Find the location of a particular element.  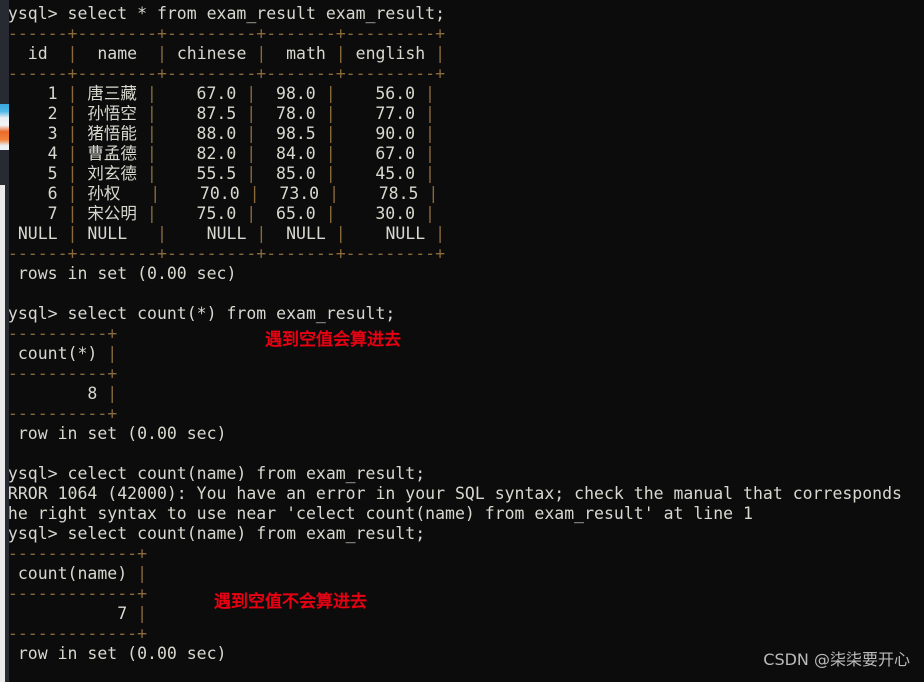

terminal-text: 曹孟德 is located at coordinates (112, 153).